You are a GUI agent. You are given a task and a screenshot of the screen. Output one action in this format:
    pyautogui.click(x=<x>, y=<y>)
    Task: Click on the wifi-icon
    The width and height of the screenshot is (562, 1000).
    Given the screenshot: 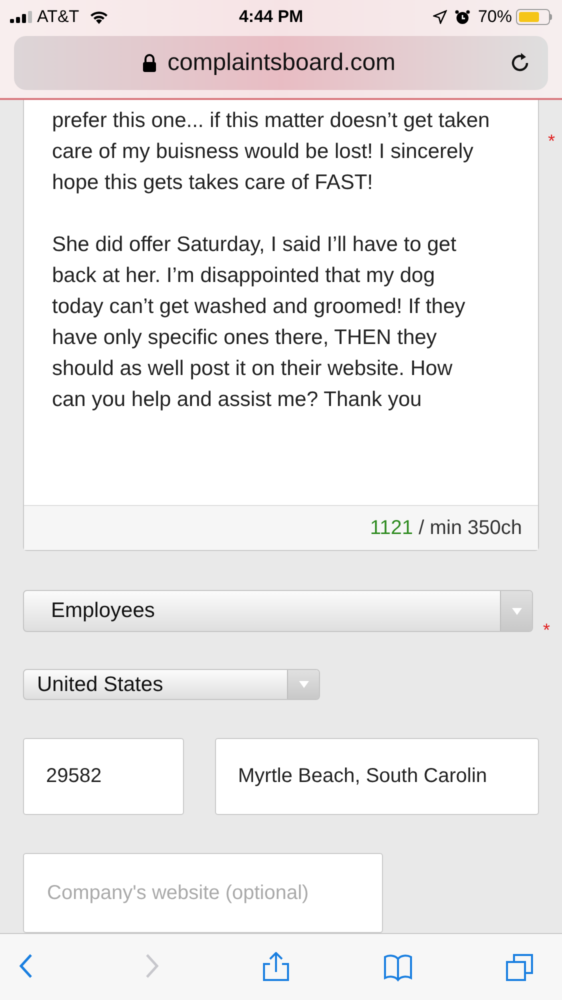 What is the action you would take?
    pyautogui.click(x=99, y=17)
    